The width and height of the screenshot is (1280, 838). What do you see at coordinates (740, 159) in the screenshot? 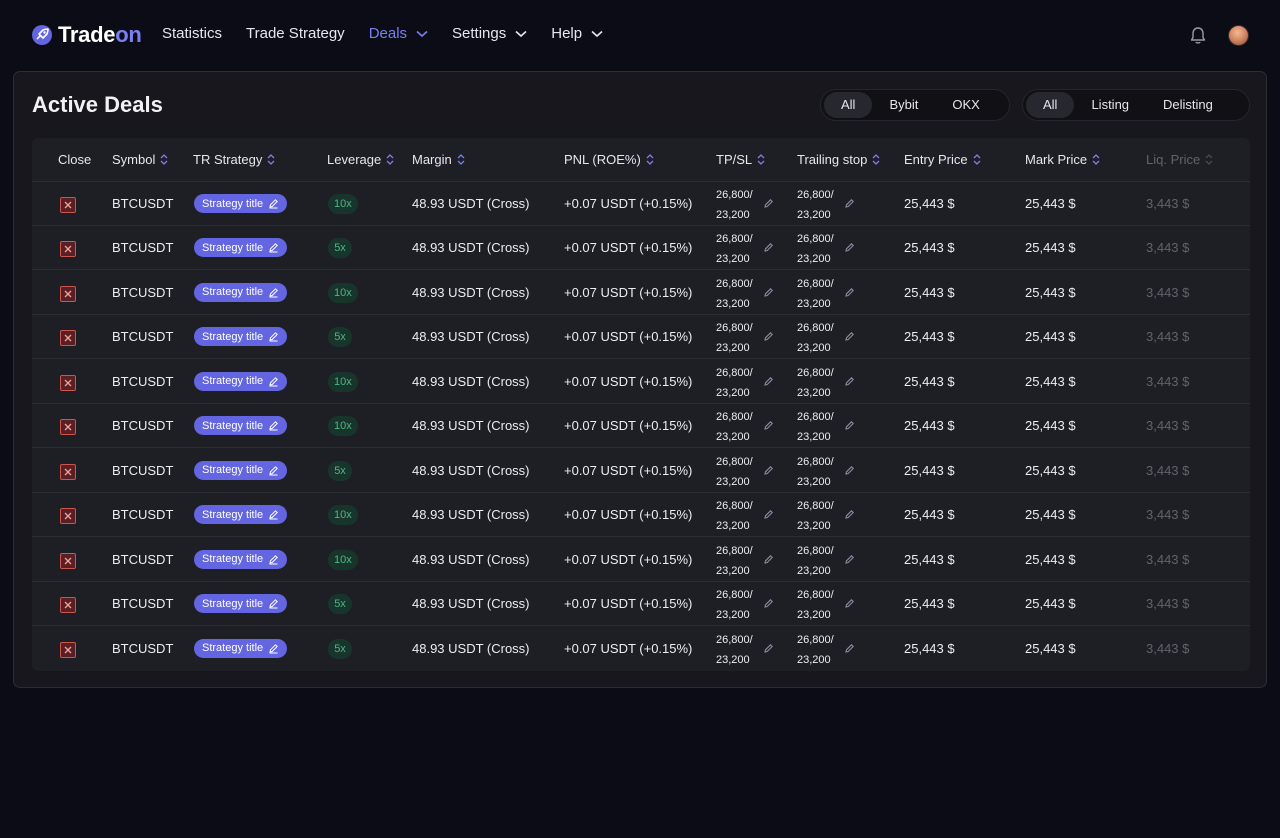
I see `col-tpsl: TP/SL` at bounding box center [740, 159].